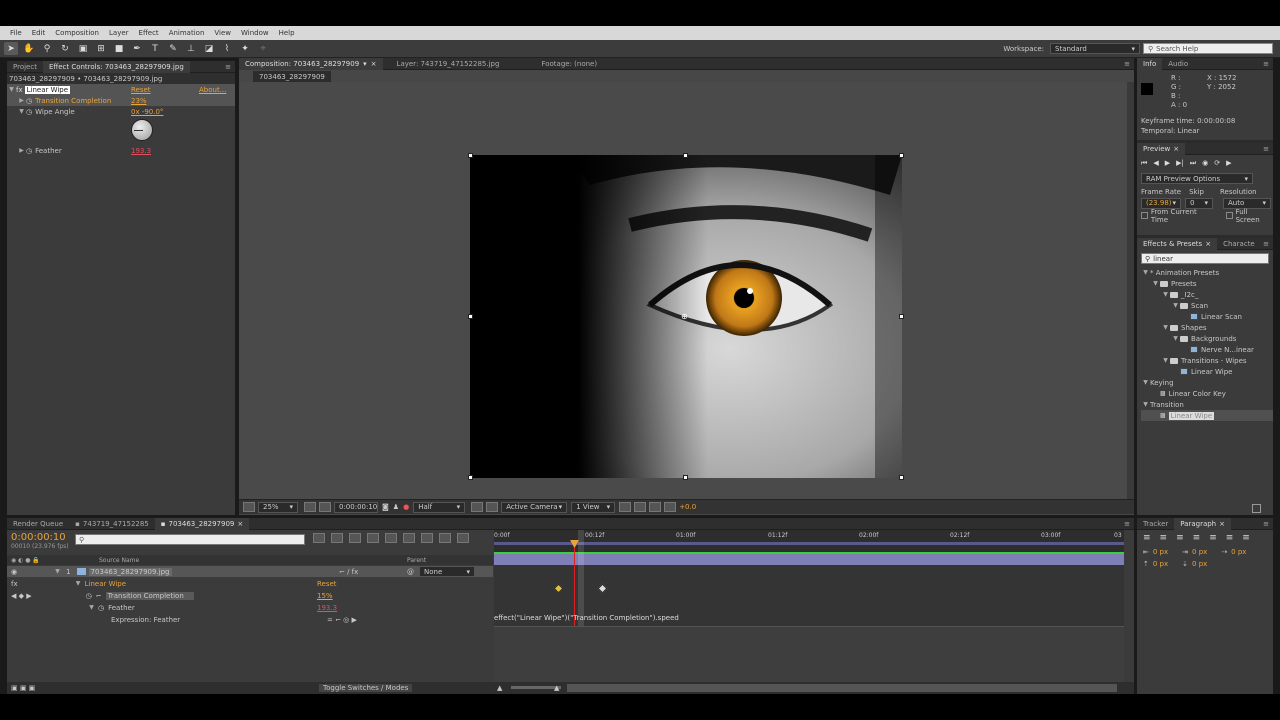 This screenshot has width=1280, height=720. What do you see at coordinates (311, 63) in the screenshot?
I see `tab-composition: Composition: 703463_28297909 ▾ ×` at bounding box center [311, 63].